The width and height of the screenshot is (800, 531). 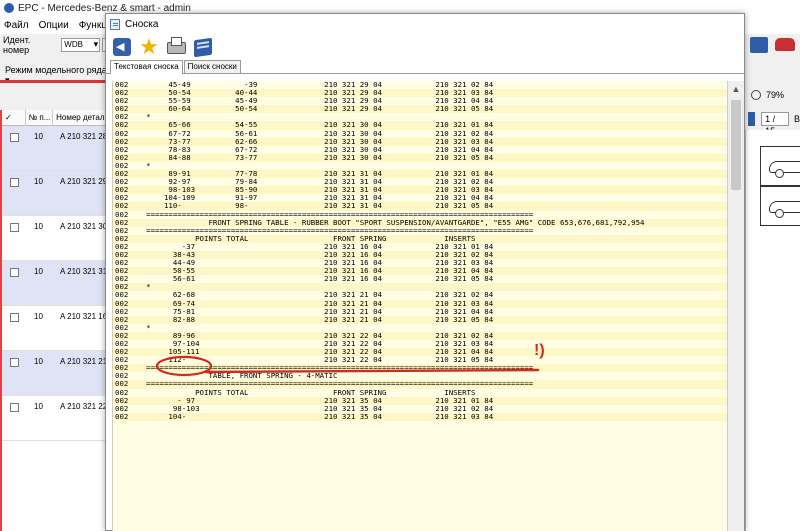 What do you see at coordinates (146, 67) in the screenshot?
I see `tab-text-footnote: Текстовая сноска` at bounding box center [146, 67].